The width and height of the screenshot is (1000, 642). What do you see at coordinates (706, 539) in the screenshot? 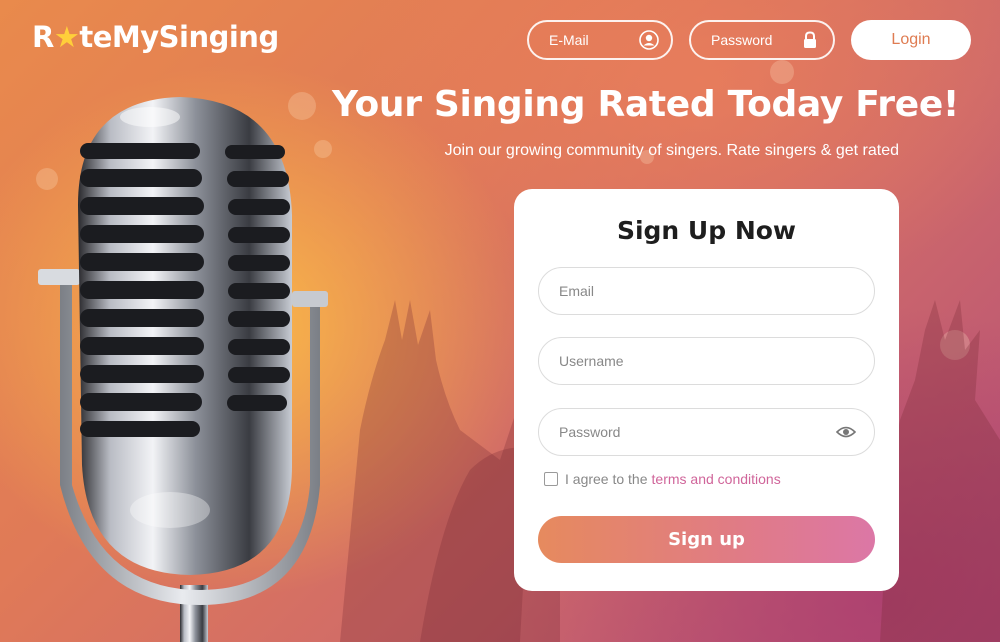
I see `signup-button: Sign up` at bounding box center [706, 539].